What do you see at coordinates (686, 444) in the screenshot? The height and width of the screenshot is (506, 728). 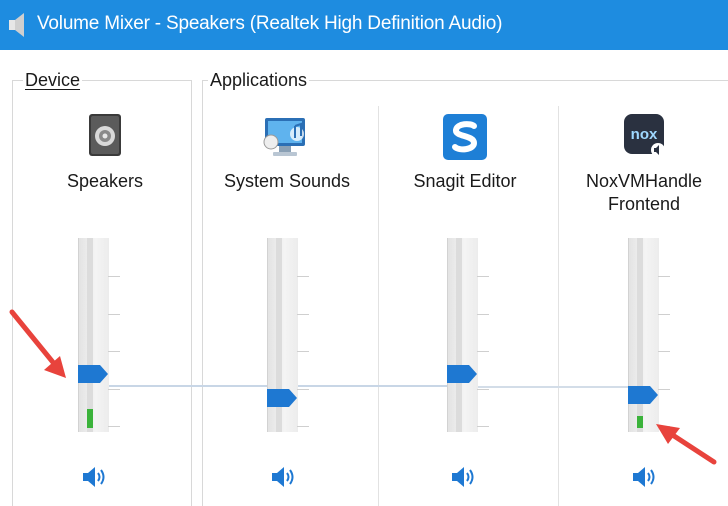 I see `annotation-arrow-nox` at bounding box center [686, 444].